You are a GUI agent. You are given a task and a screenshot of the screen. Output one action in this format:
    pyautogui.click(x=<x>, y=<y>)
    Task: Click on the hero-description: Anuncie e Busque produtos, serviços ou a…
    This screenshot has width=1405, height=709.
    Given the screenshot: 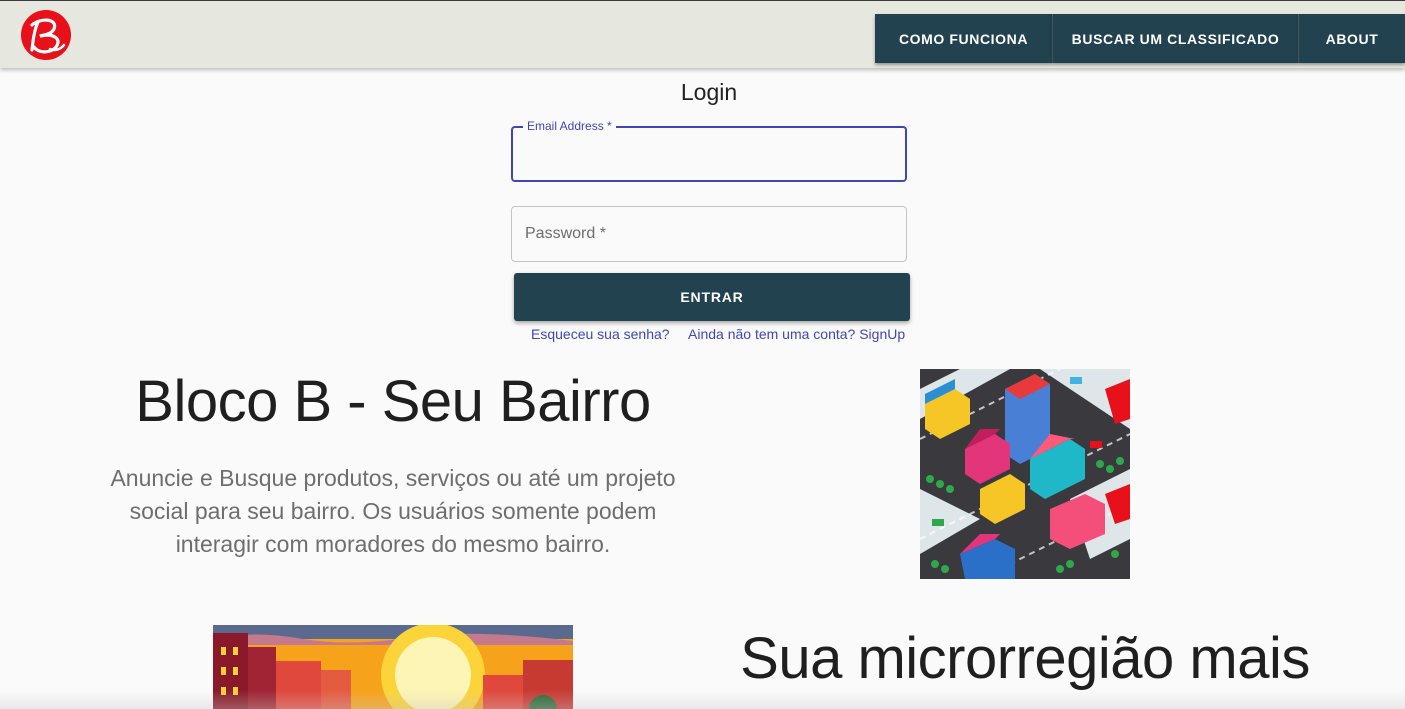 What is the action you would take?
    pyautogui.click(x=393, y=511)
    